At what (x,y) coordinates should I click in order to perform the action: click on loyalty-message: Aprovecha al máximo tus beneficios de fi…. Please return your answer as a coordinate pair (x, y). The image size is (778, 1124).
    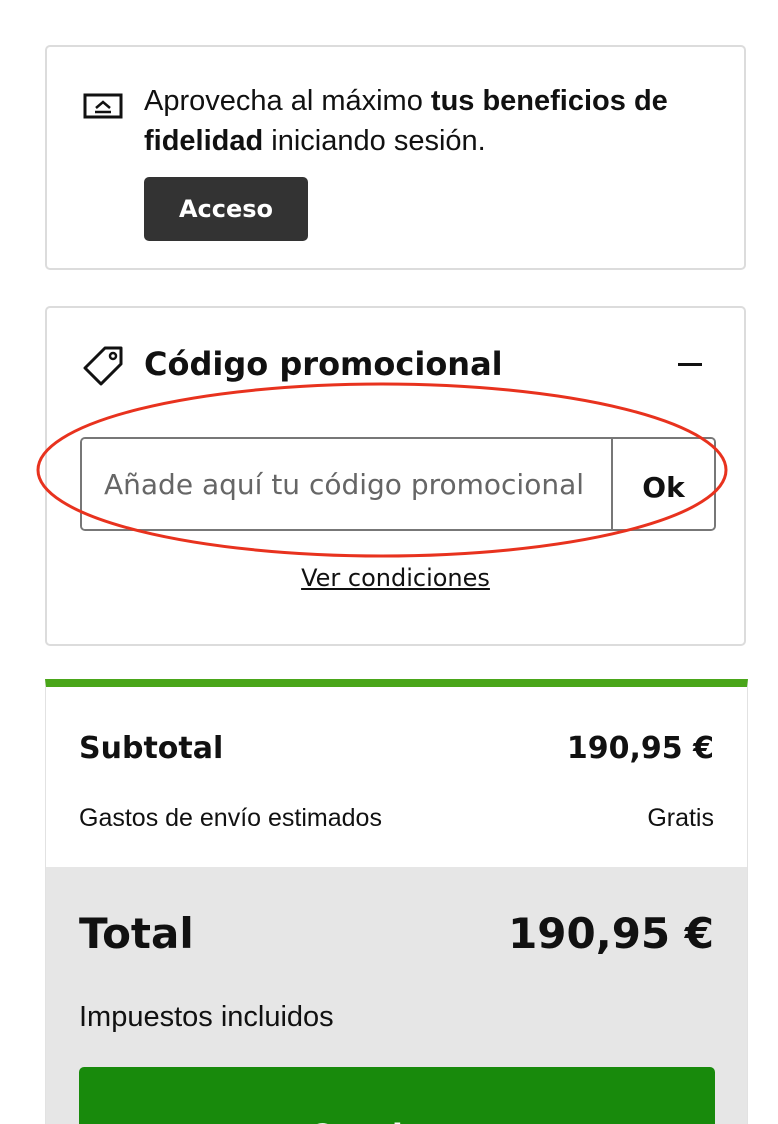
    Looking at the image, I should click on (406, 121).